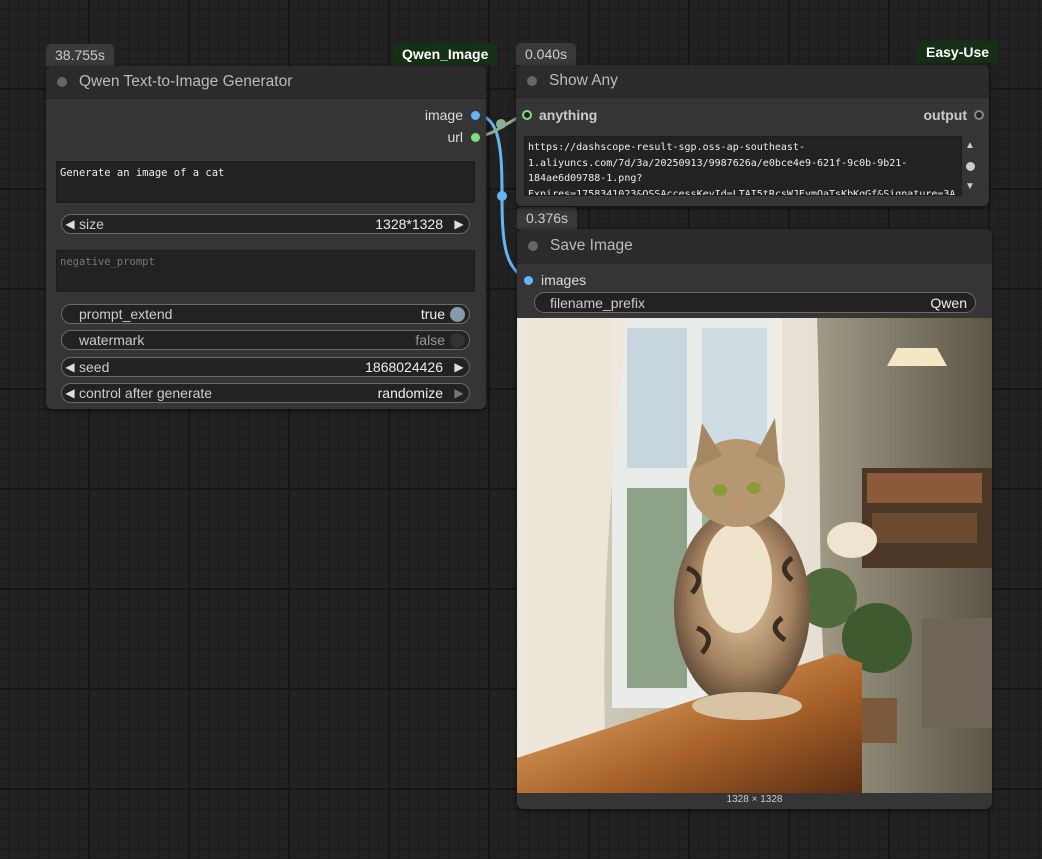 This screenshot has height=859, width=1042. Describe the element at coordinates (924, 488) in the screenshot. I see `shelf-books-top` at that location.